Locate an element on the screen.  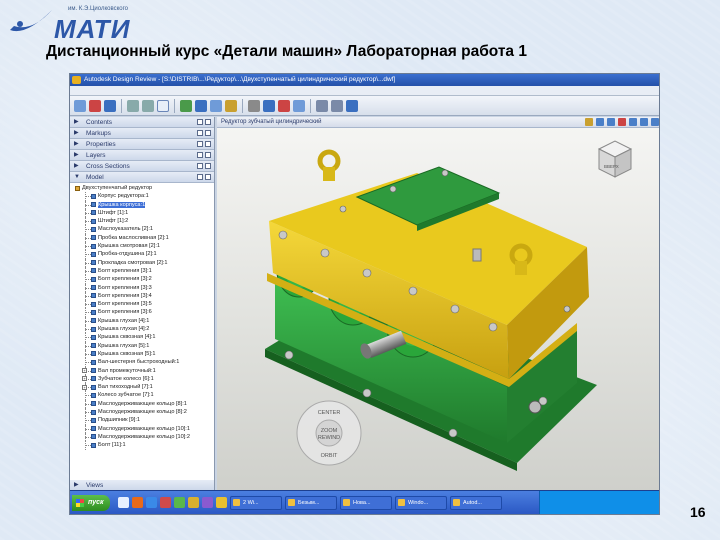
panel-header-label: Contents is located at coordinates (99, 122).